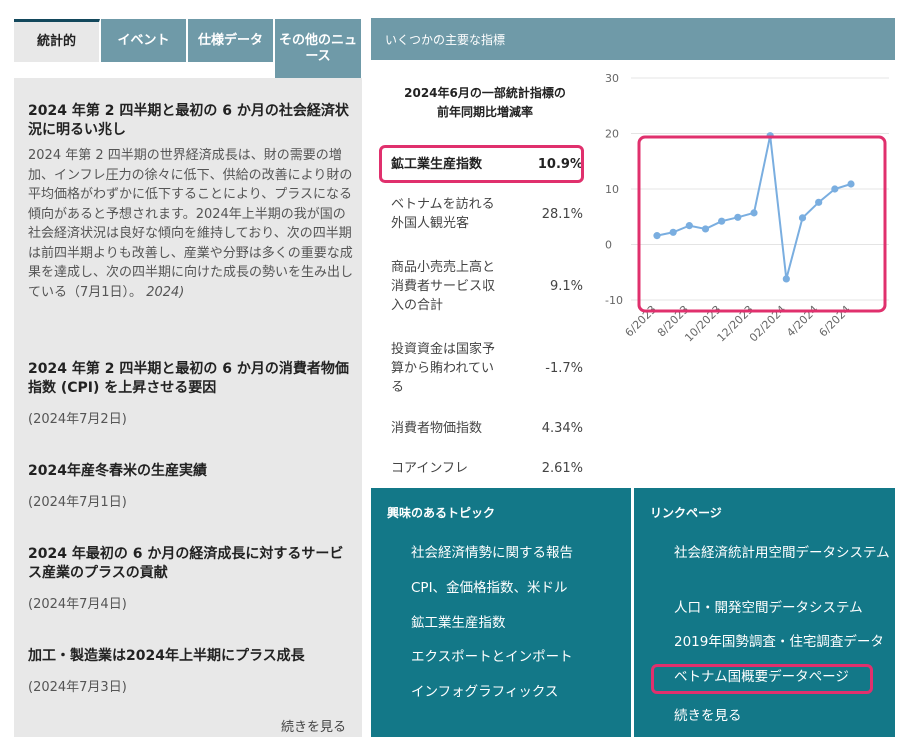 This screenshot has height=737, width=912. What do you see at coordinates (784, 716) in the screenshot?
I see `link-item: 続きを見る` at bounding box center [784, 716].